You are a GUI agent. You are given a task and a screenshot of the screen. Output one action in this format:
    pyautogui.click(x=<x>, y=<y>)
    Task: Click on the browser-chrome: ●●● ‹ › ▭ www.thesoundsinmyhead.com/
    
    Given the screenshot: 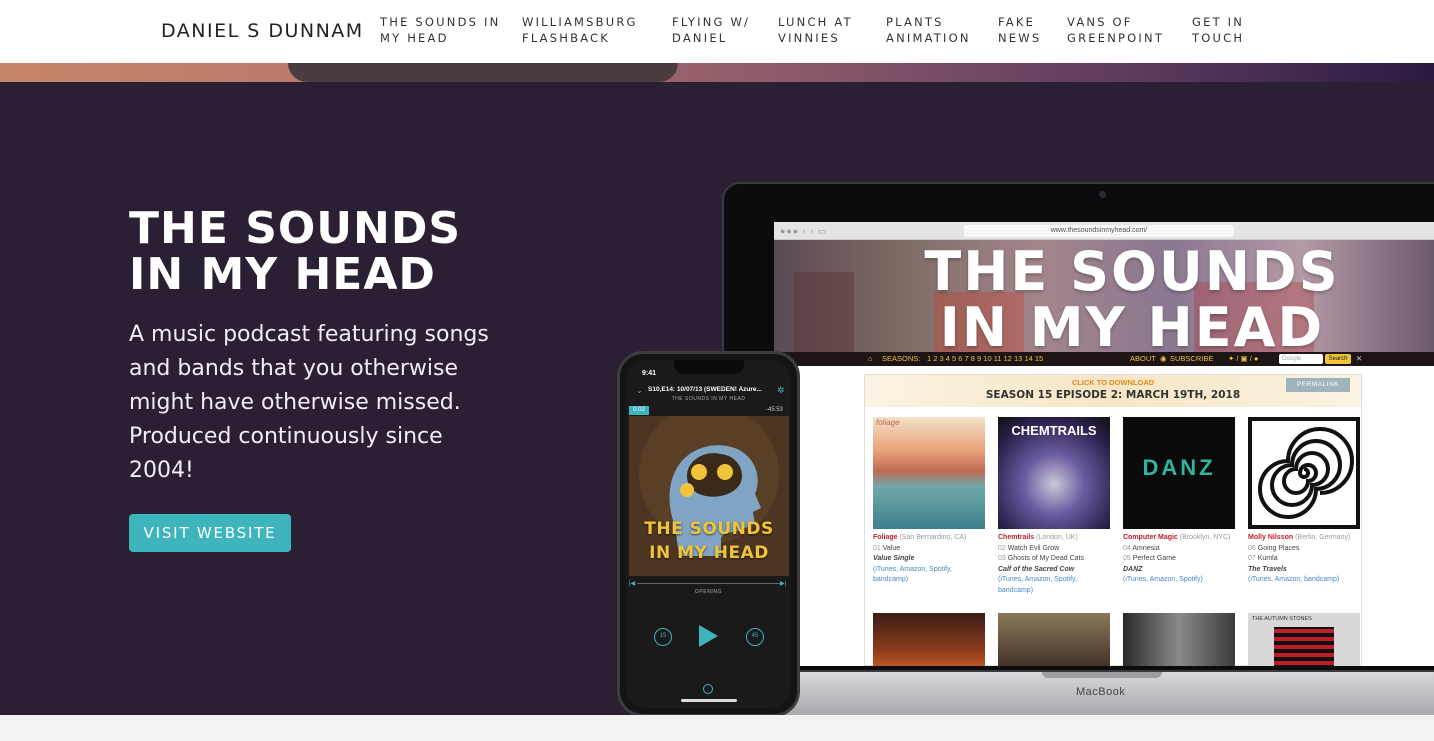 What is the action you would take?
    pyautogui.click(x=1104, y=231)
    